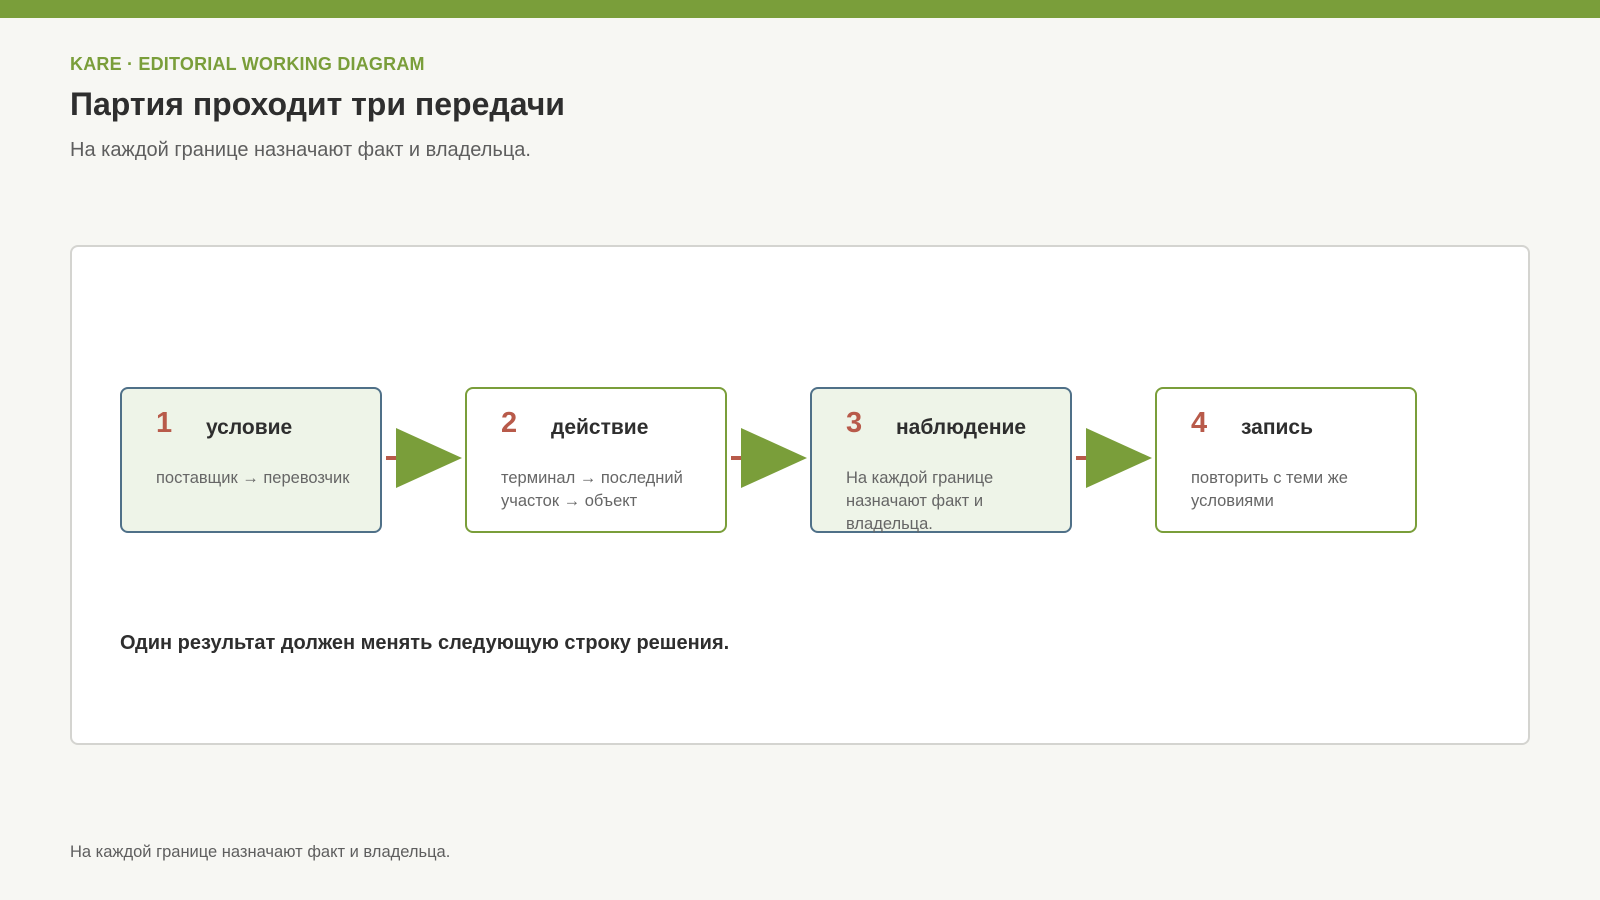 Image resolution: width=1600 pixels, height=900 pixels. I want to click on top-accent-bar, so click(800, 9).